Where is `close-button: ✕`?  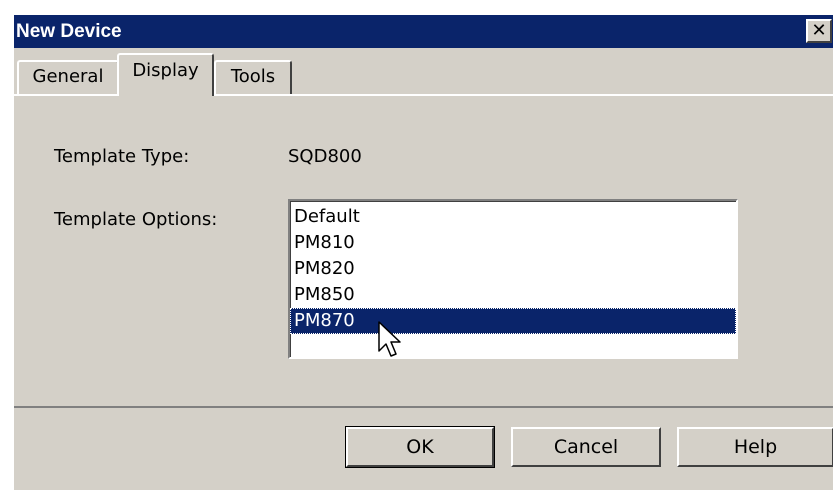 close-button: ✕ is located at coordinates (819, 31).